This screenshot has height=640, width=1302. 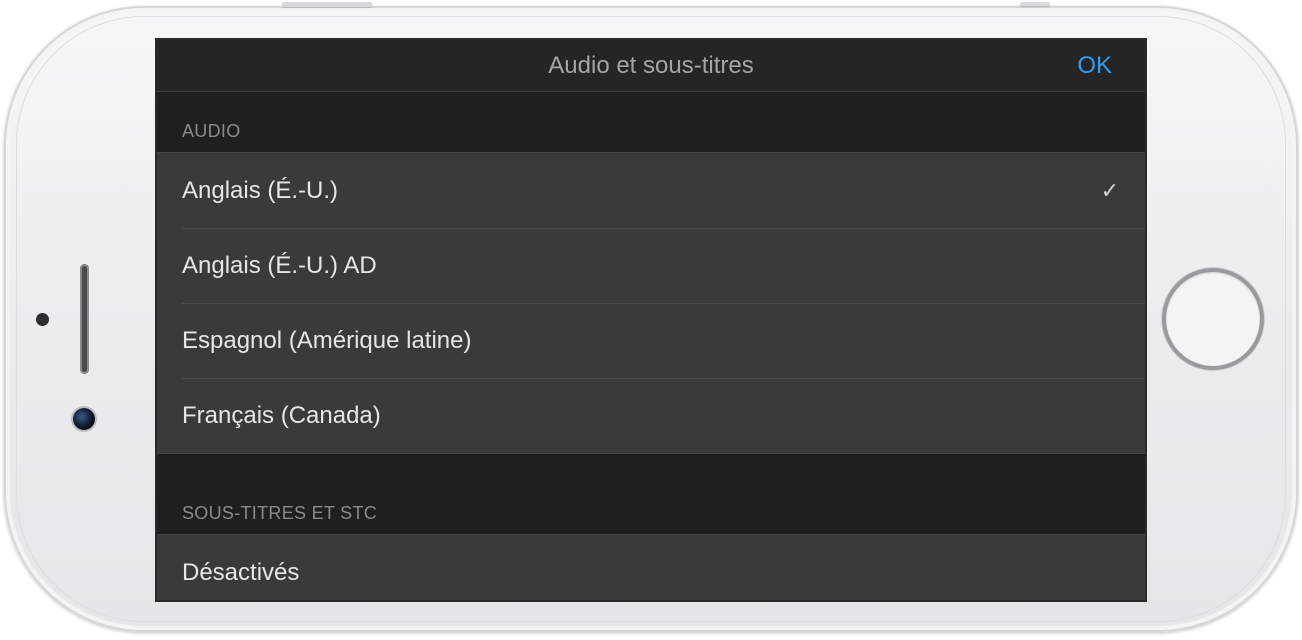 What do you see at coordinates (279, 265) in the screenshot?
I see `list-item-label: Anglais (É.-U.) AD` at bounding box center [279, 265].